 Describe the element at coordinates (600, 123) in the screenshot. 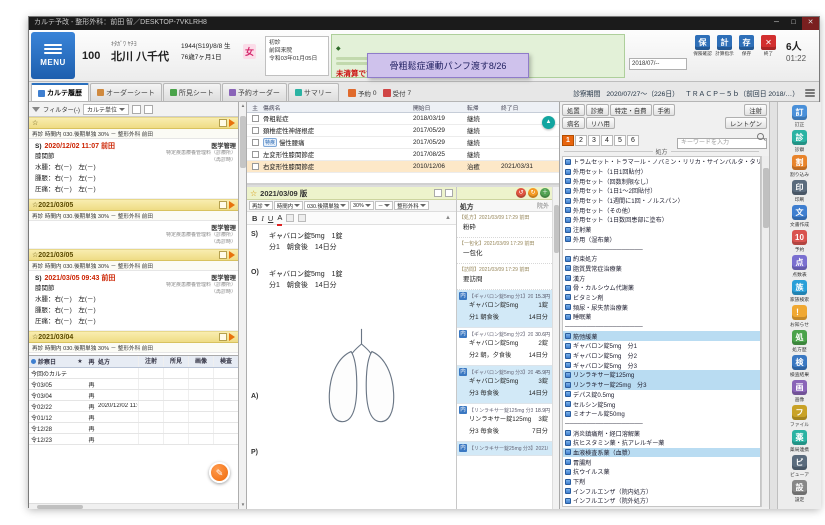

I see `master-category-button: リハ用` at that location.